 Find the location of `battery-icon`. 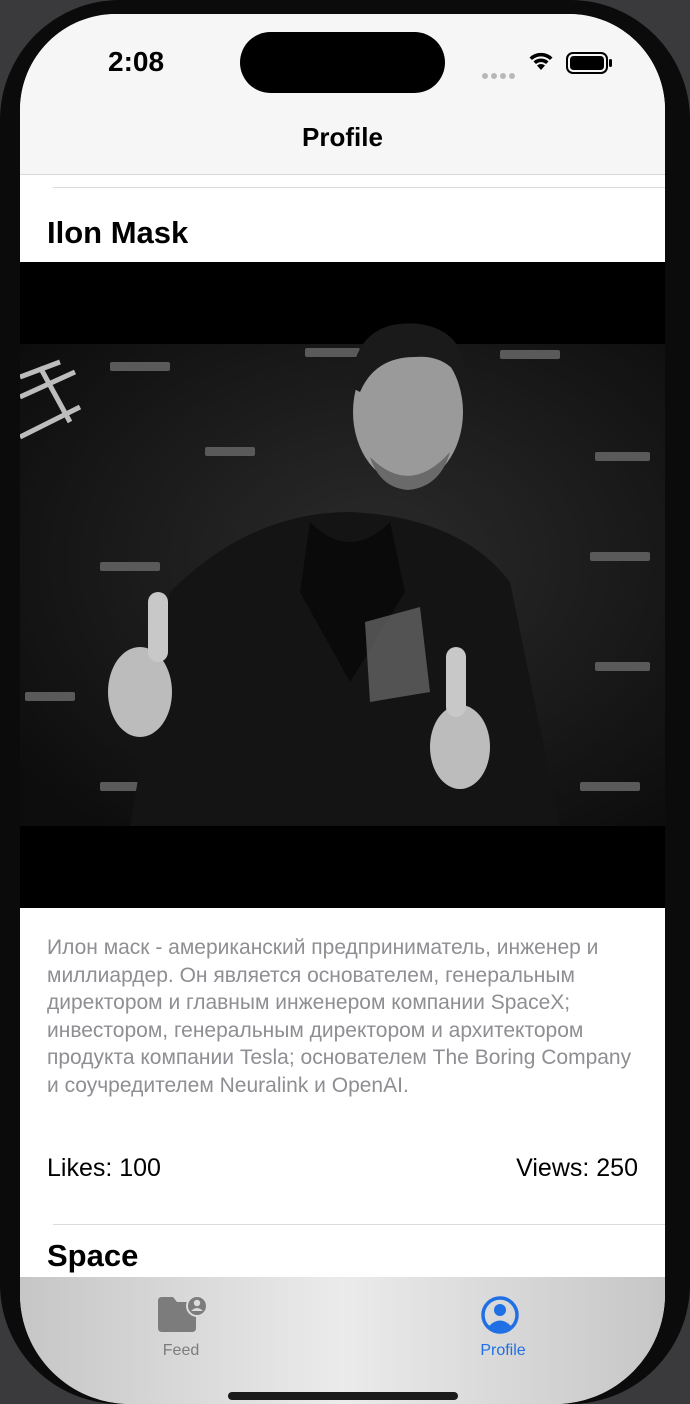

battery-icon is located at coordinates (589, 63).